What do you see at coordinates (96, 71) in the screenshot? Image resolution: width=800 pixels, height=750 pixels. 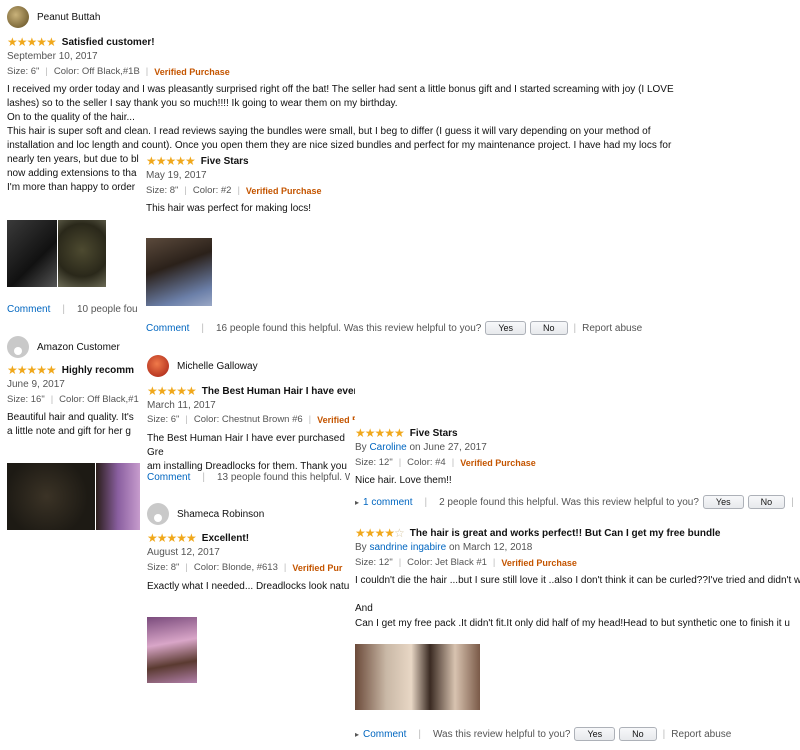 I see `color-label: Color: Off Black,#1B` at bounding box center [96, 71].